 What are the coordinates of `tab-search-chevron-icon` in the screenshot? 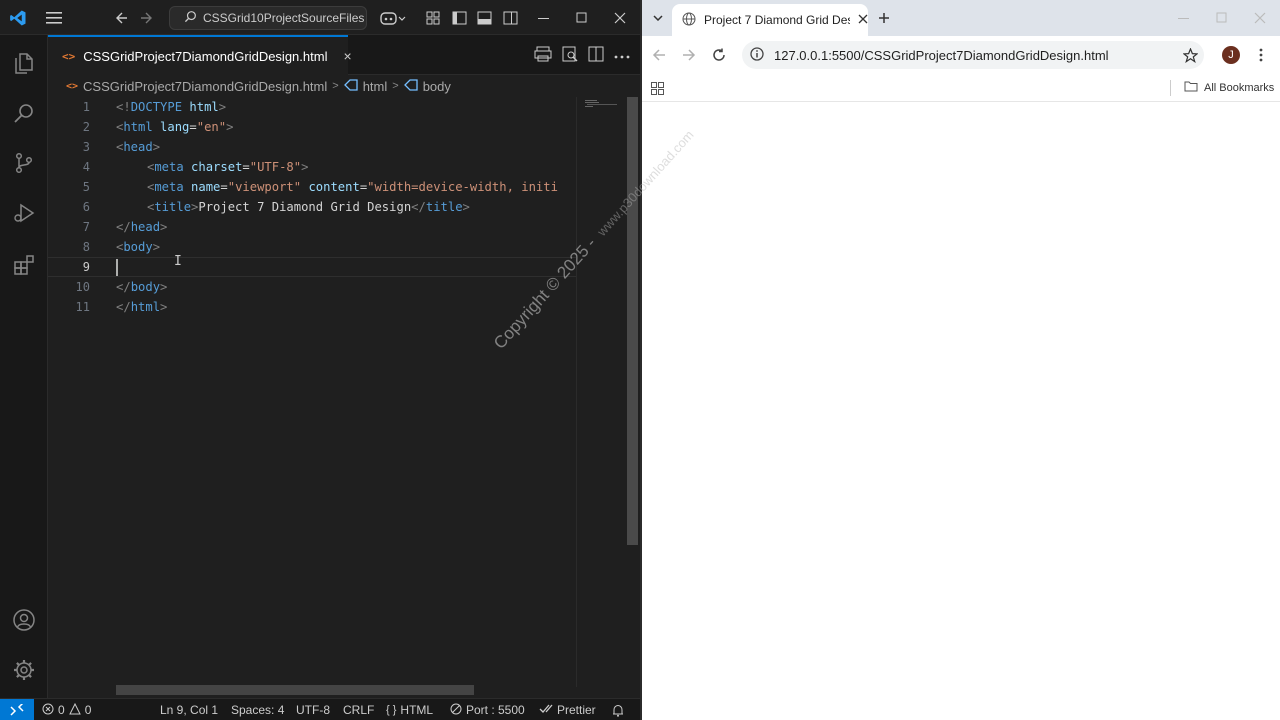 It's located at (658, 18).